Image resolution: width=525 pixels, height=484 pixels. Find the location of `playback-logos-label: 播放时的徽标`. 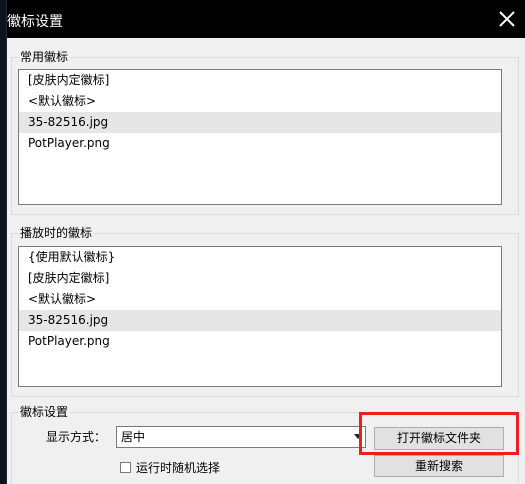

playback-logos-label: 播放时的徽标 is located at coordinates (56, 233).